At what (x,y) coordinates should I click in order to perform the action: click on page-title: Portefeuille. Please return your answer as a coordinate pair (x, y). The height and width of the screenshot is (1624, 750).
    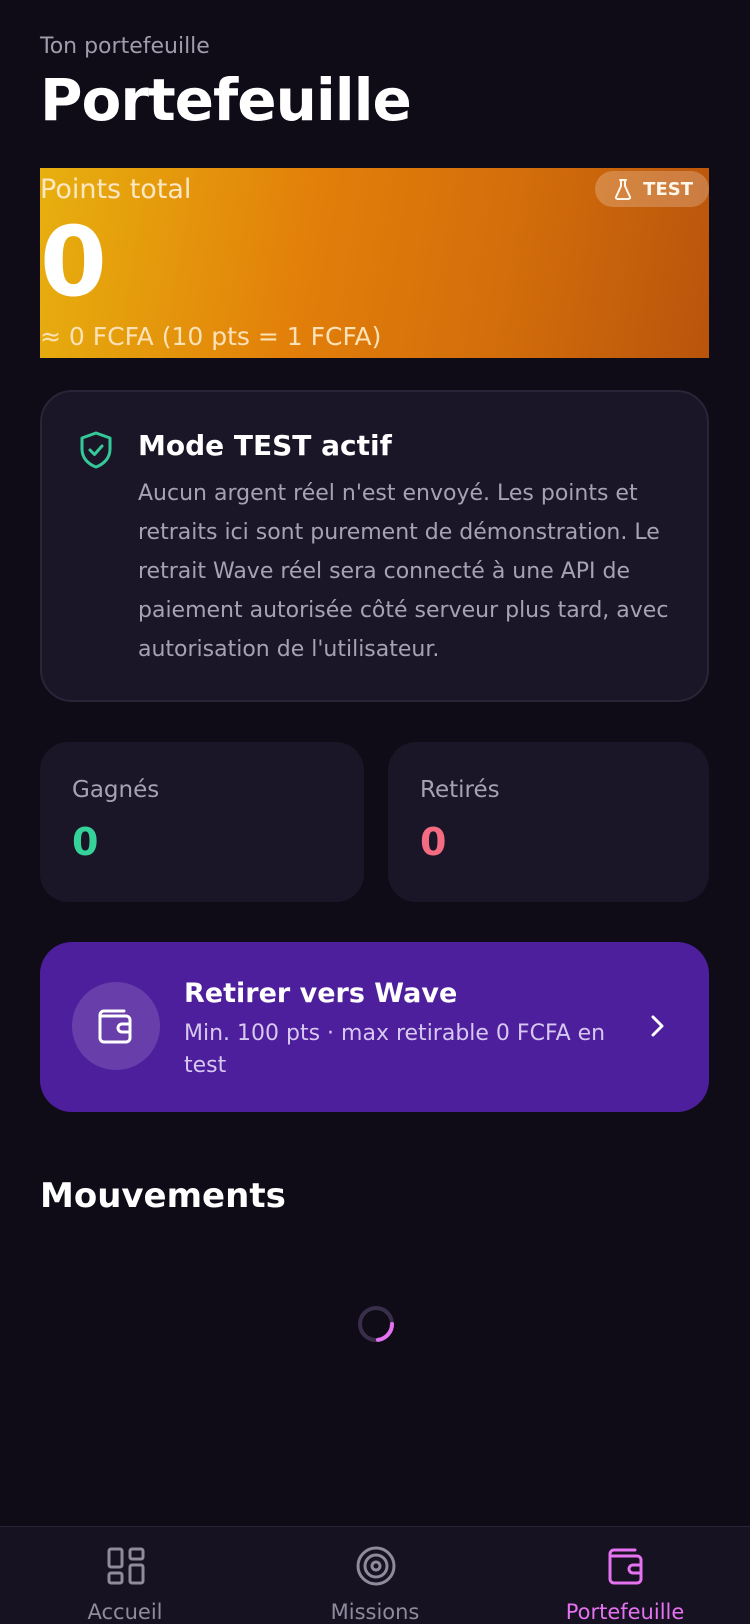
    Looking at the image, I should click on (226, 100).